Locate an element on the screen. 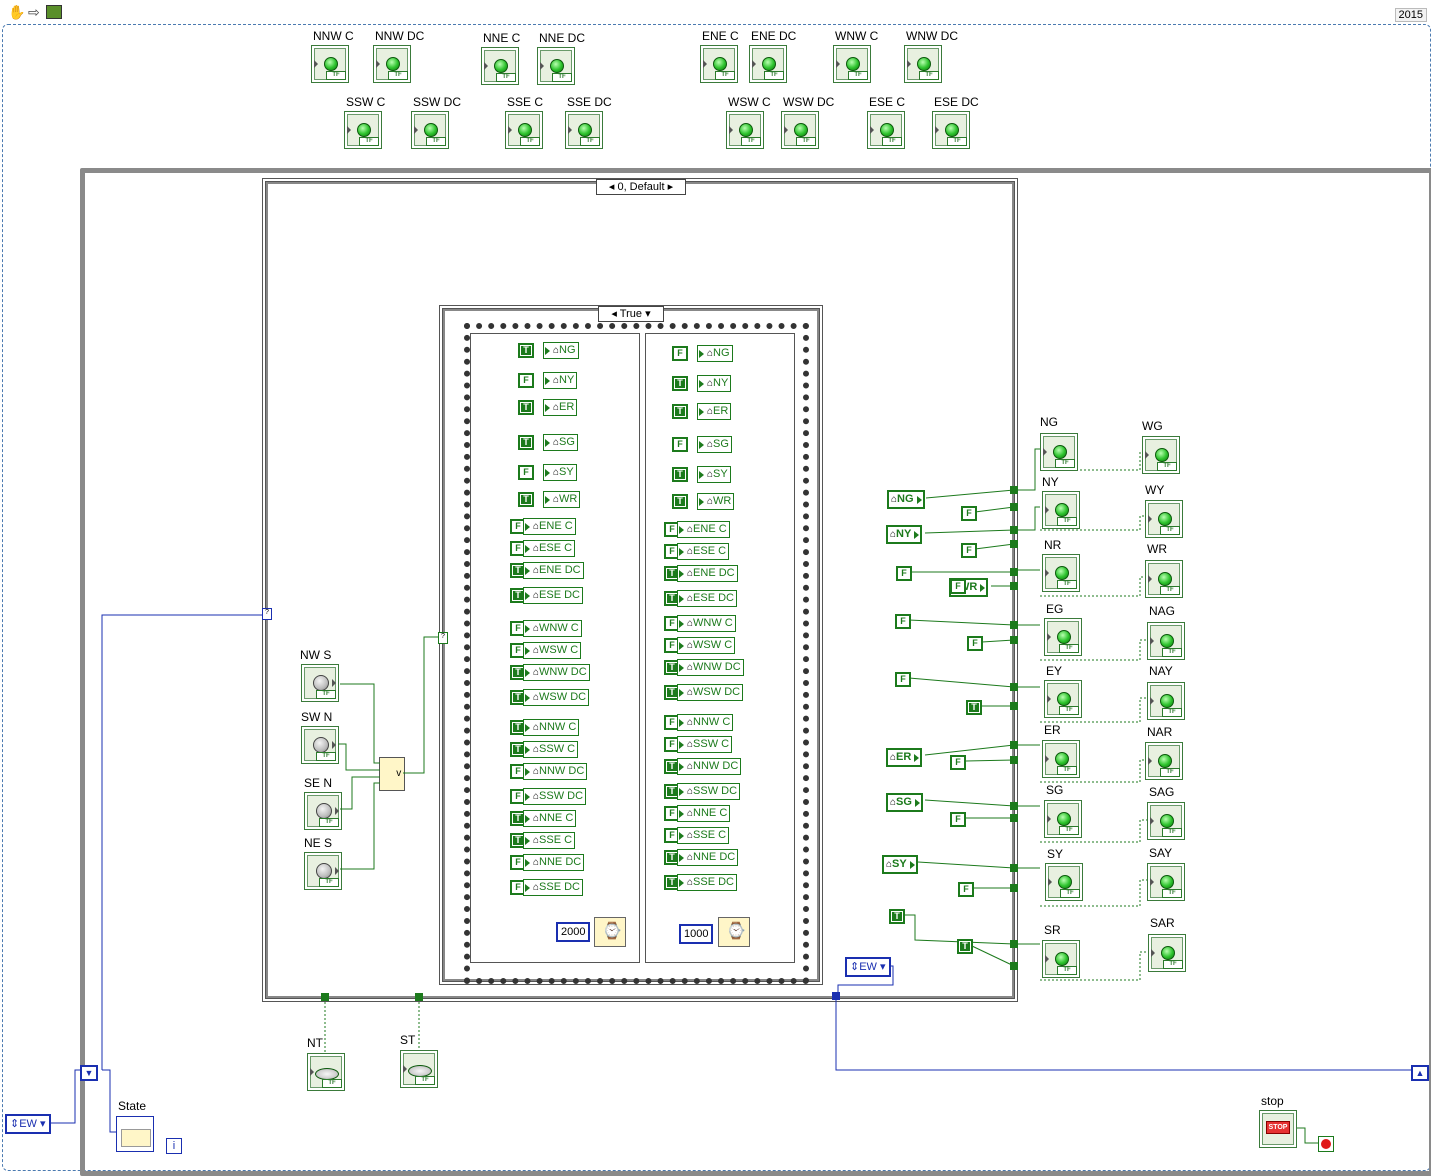 Image resolution: width=1431 pixels, height=1176 pixels. local-variable-read: ⌂NY is located at coordinates (904, 534).